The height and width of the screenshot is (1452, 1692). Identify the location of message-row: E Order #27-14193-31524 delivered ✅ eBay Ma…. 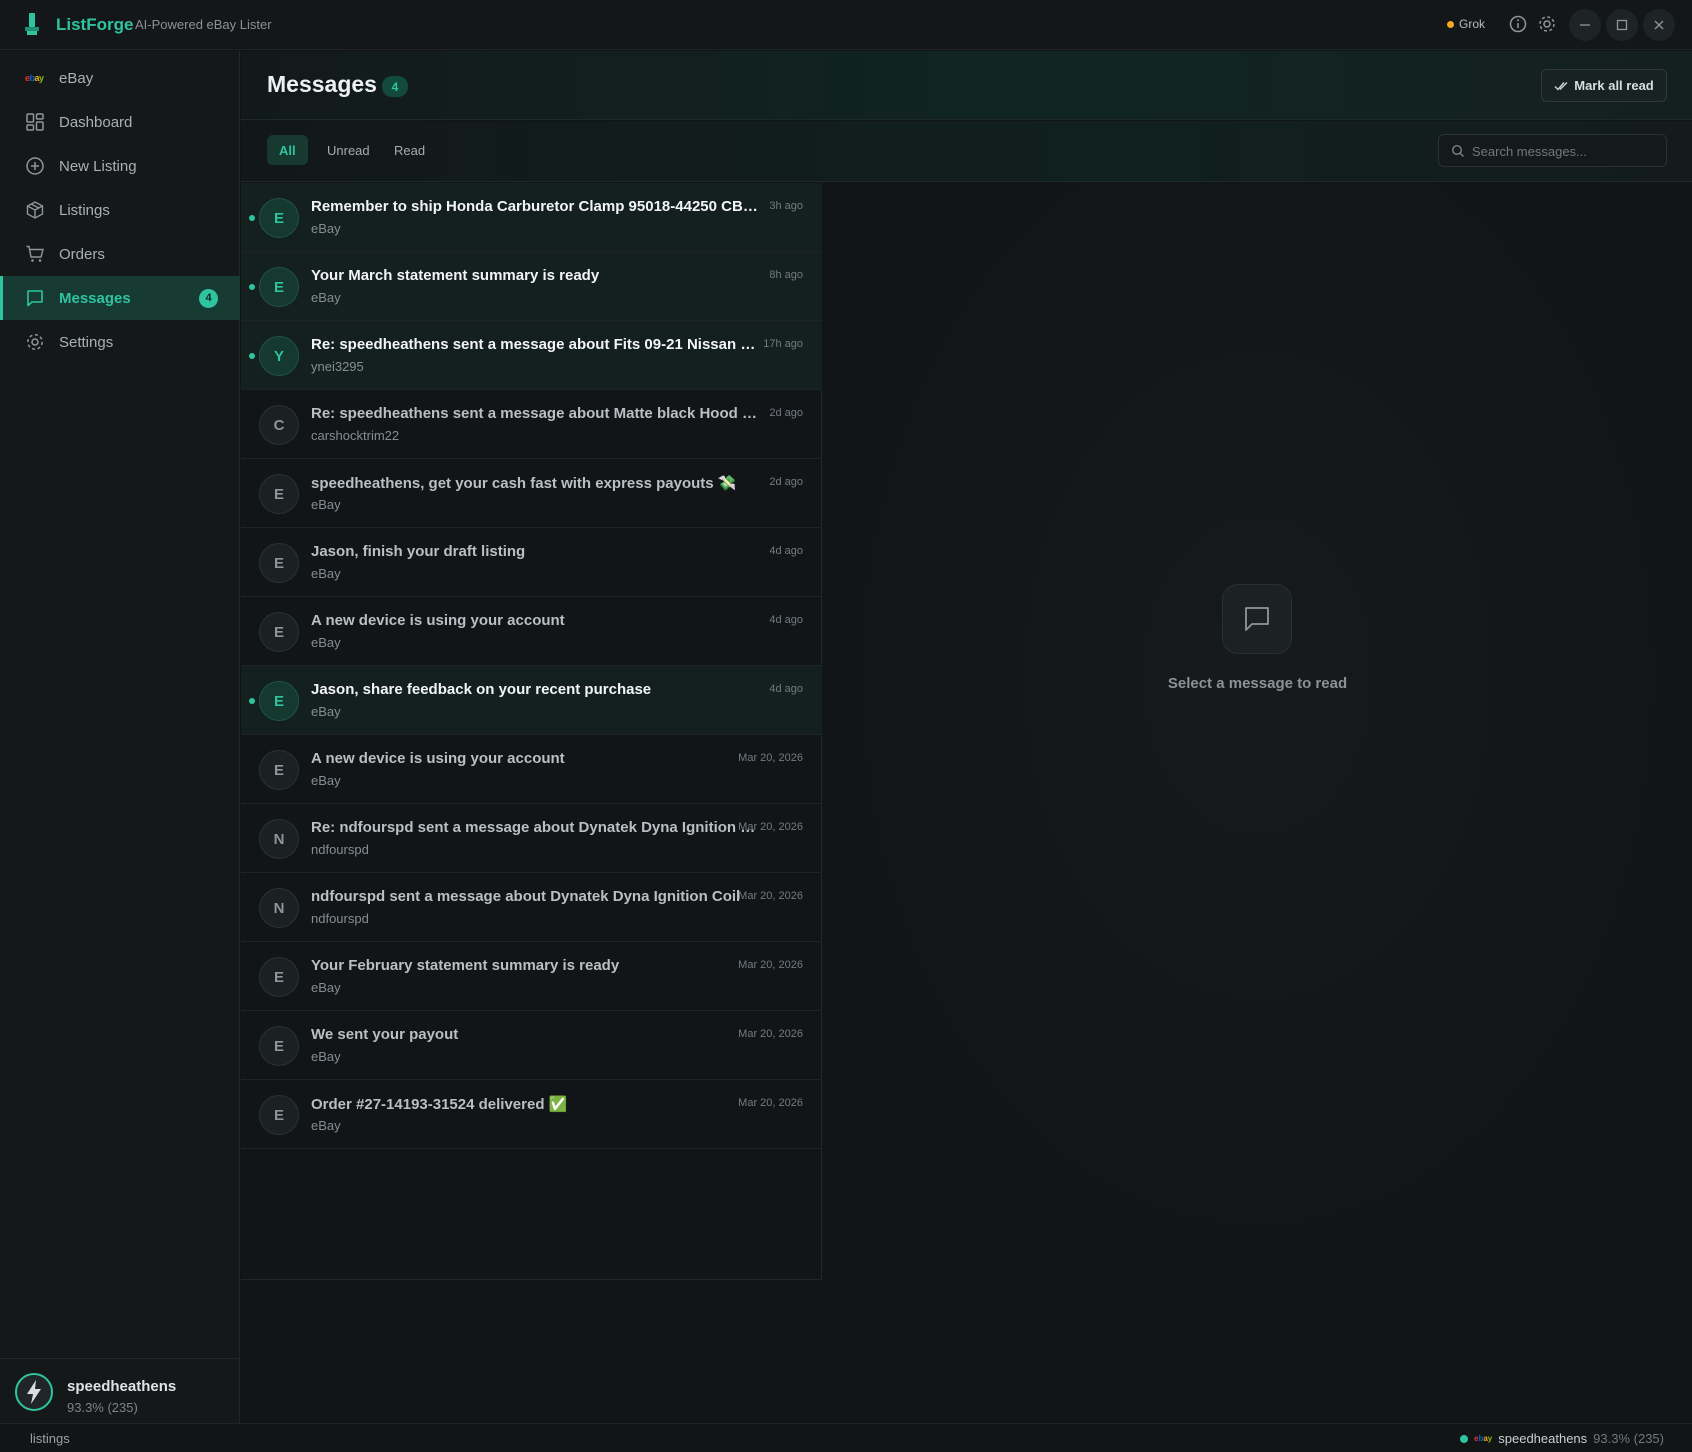
(531, 1114).